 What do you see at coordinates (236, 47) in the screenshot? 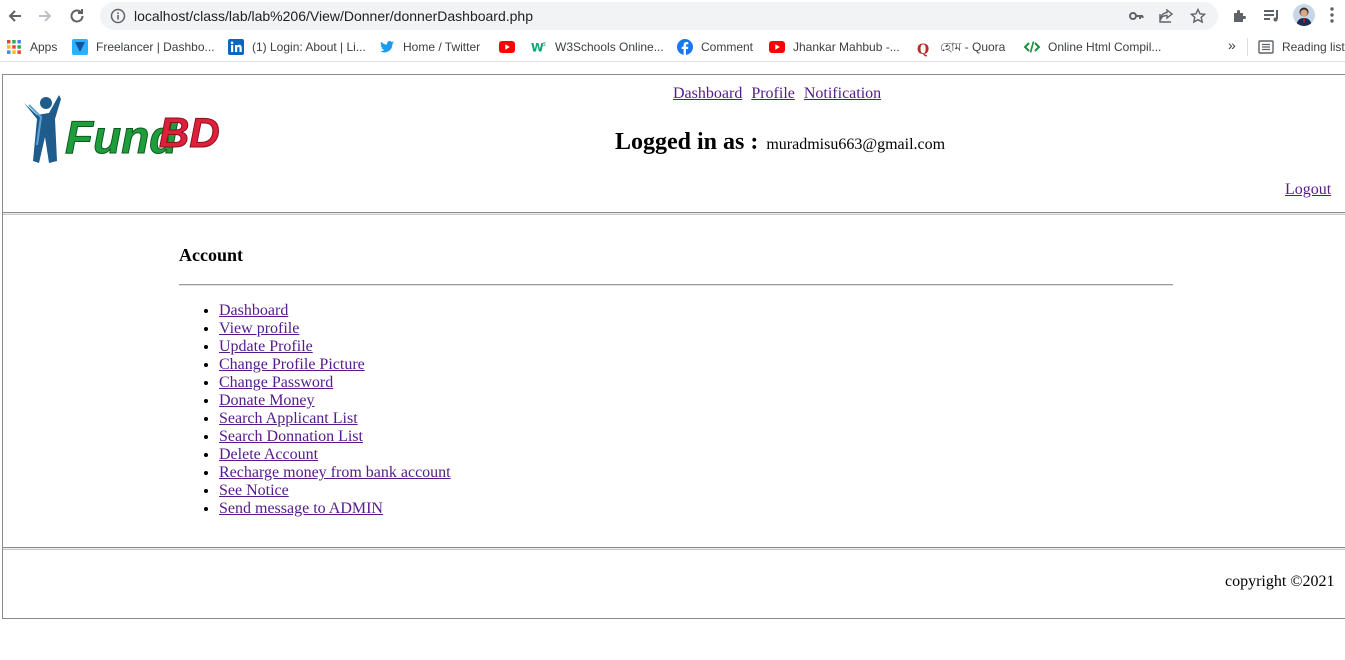
I see `linkedin-icon` at bounding box center [236, 47].